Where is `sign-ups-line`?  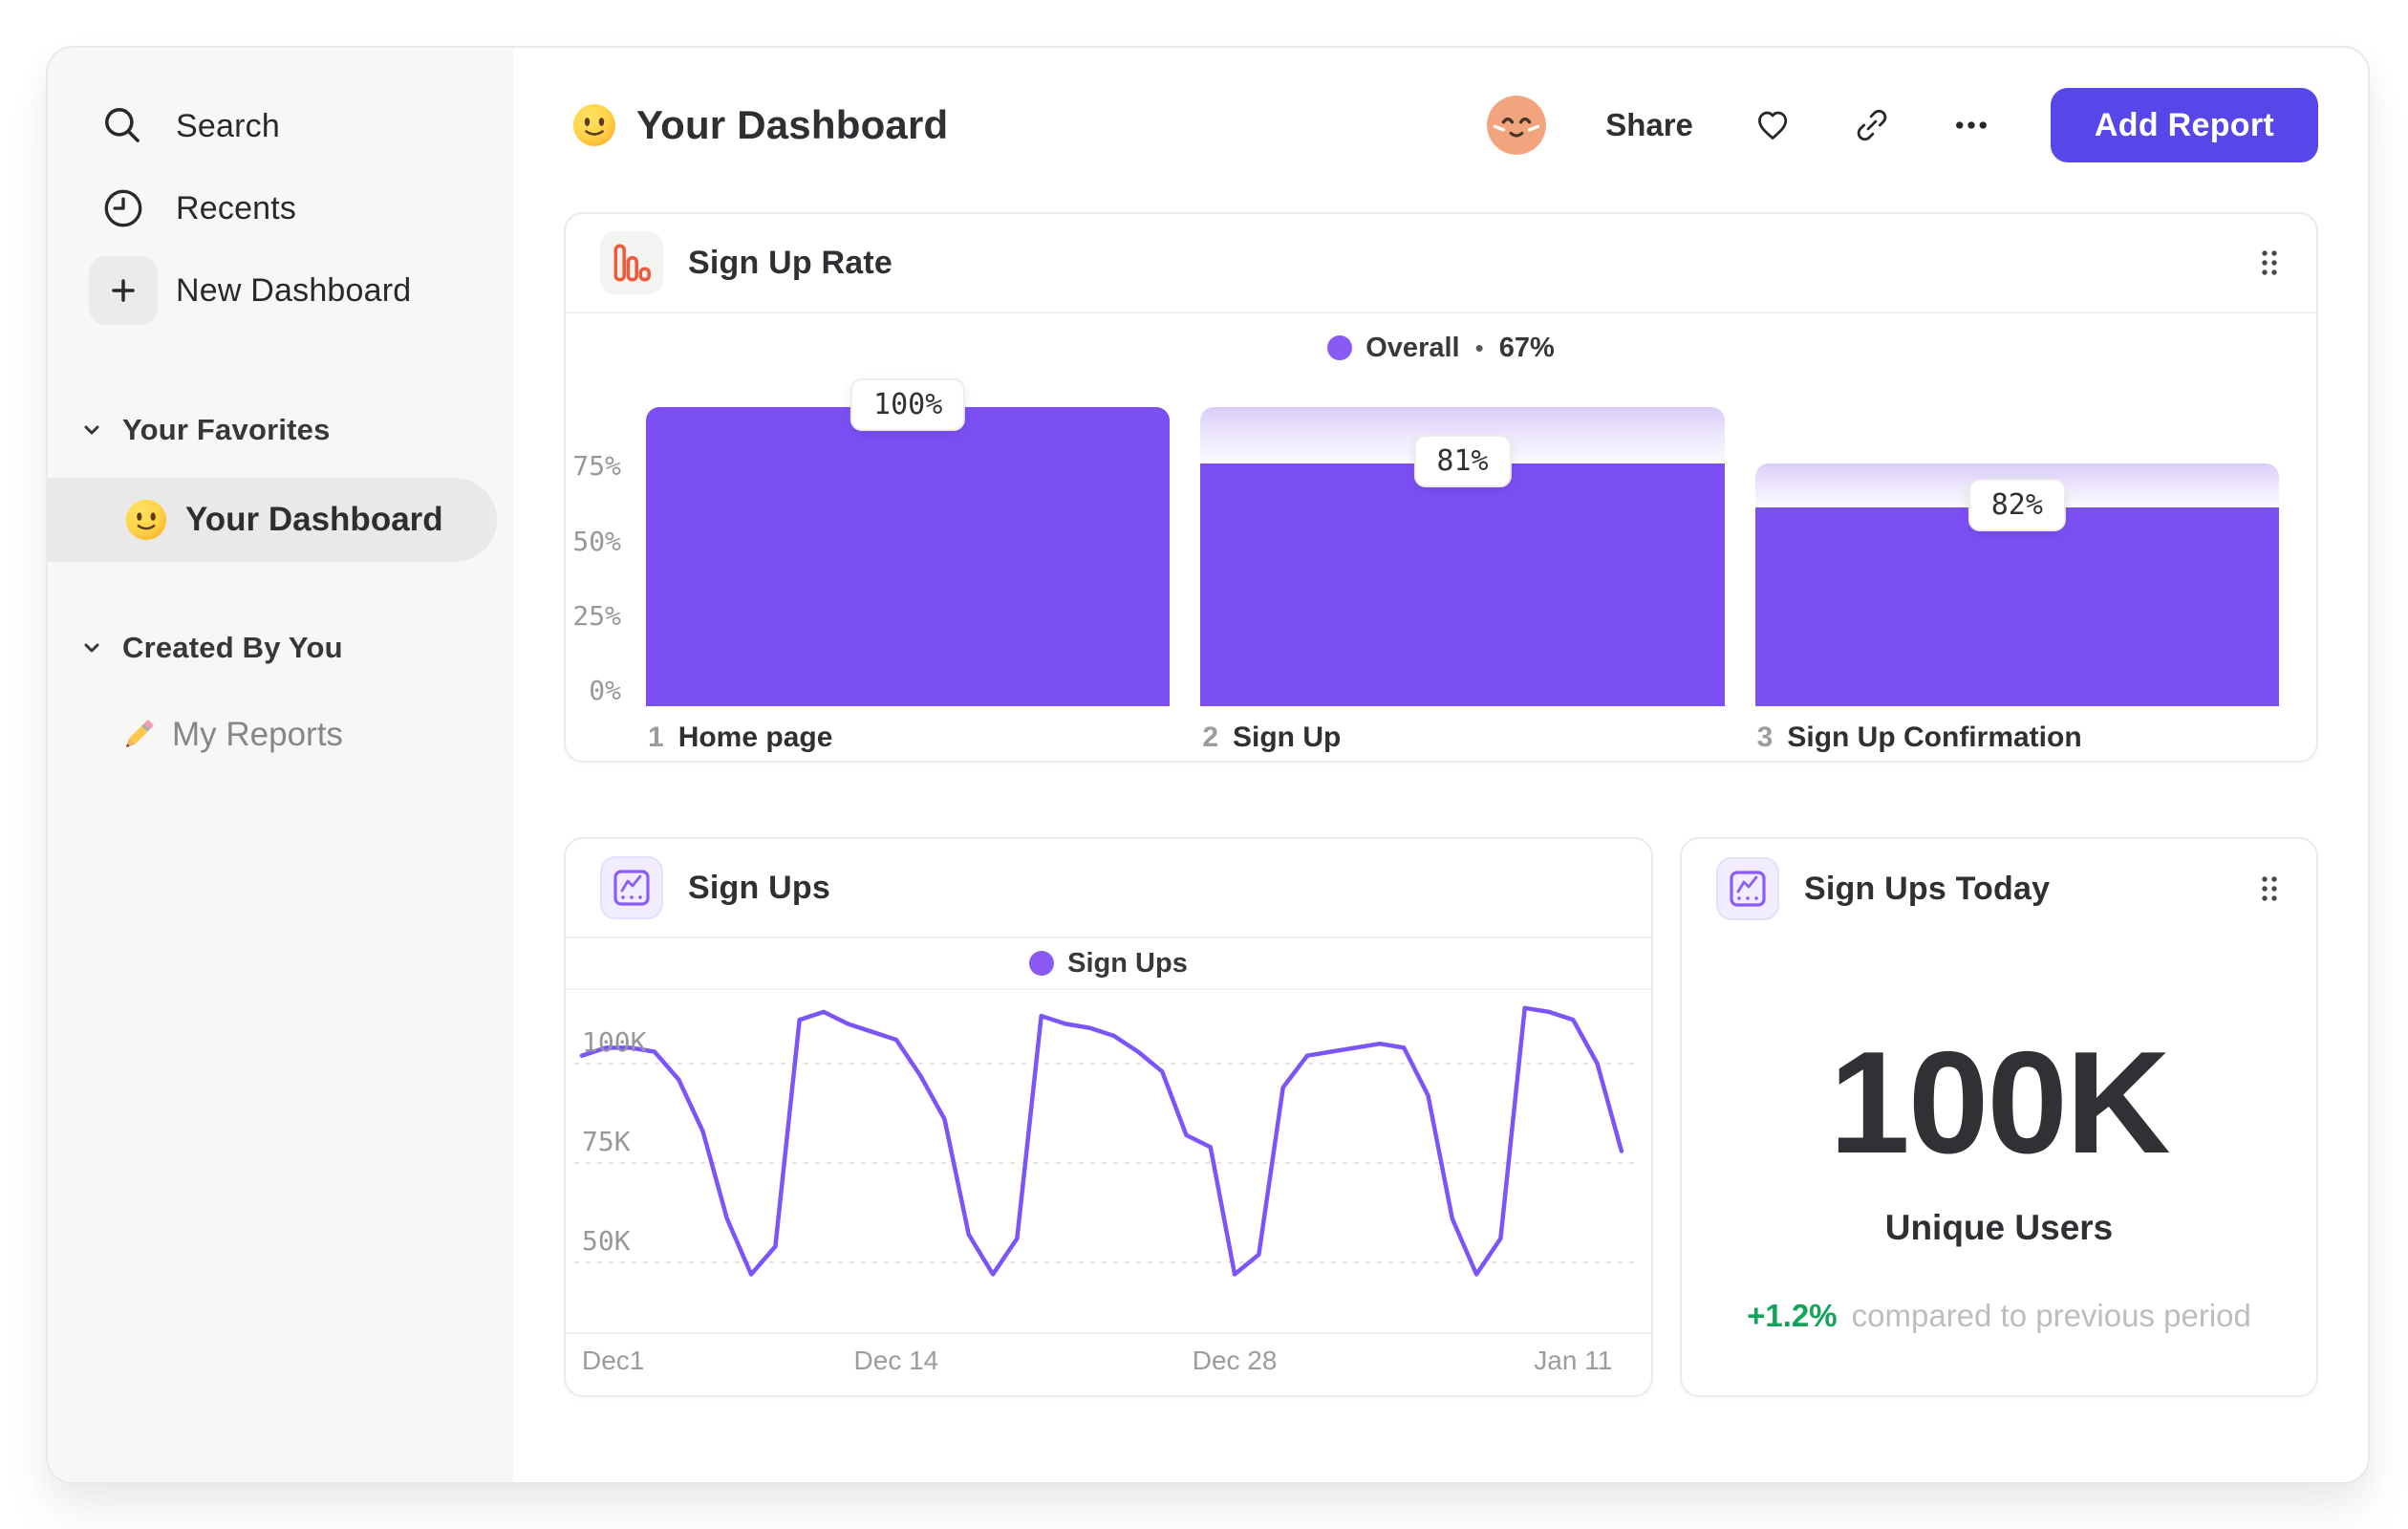
sign-ups-line is located at coordinates (1102, 1141).